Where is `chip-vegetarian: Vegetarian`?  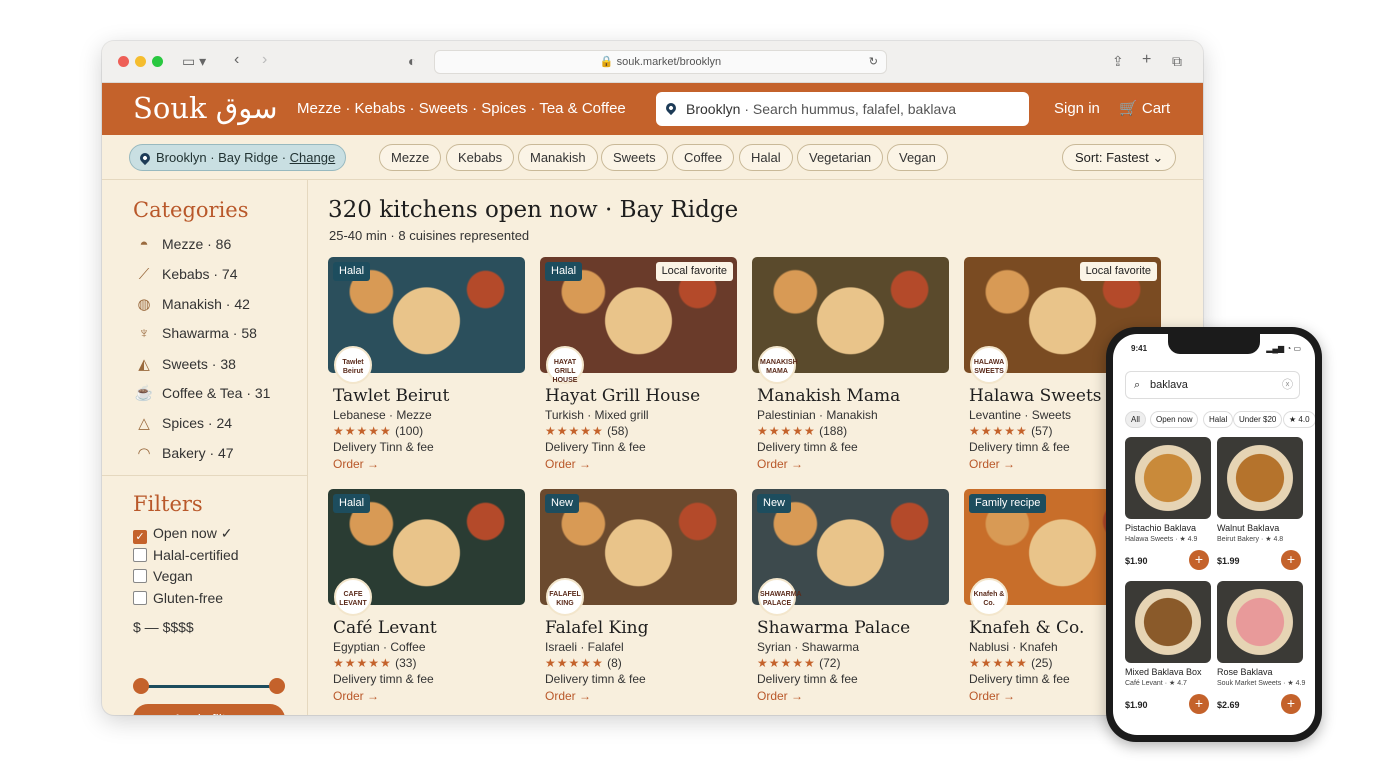
chip-vegetarian: Vegetarian is located at coordinates (840, 157).